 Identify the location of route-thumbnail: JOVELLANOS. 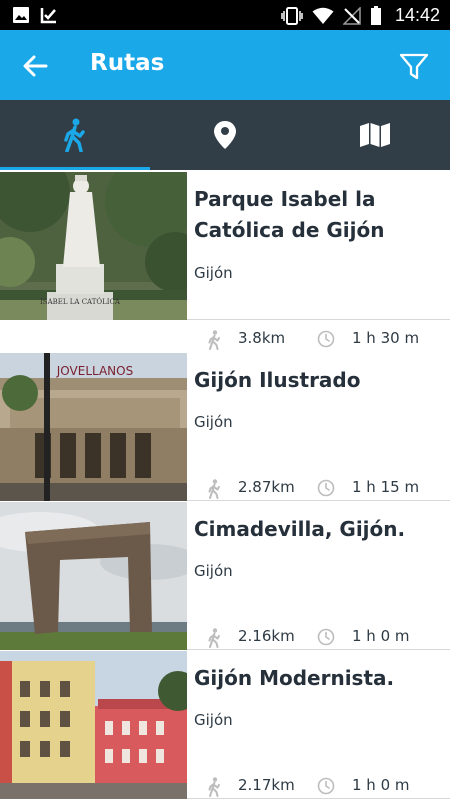
(93, 427).